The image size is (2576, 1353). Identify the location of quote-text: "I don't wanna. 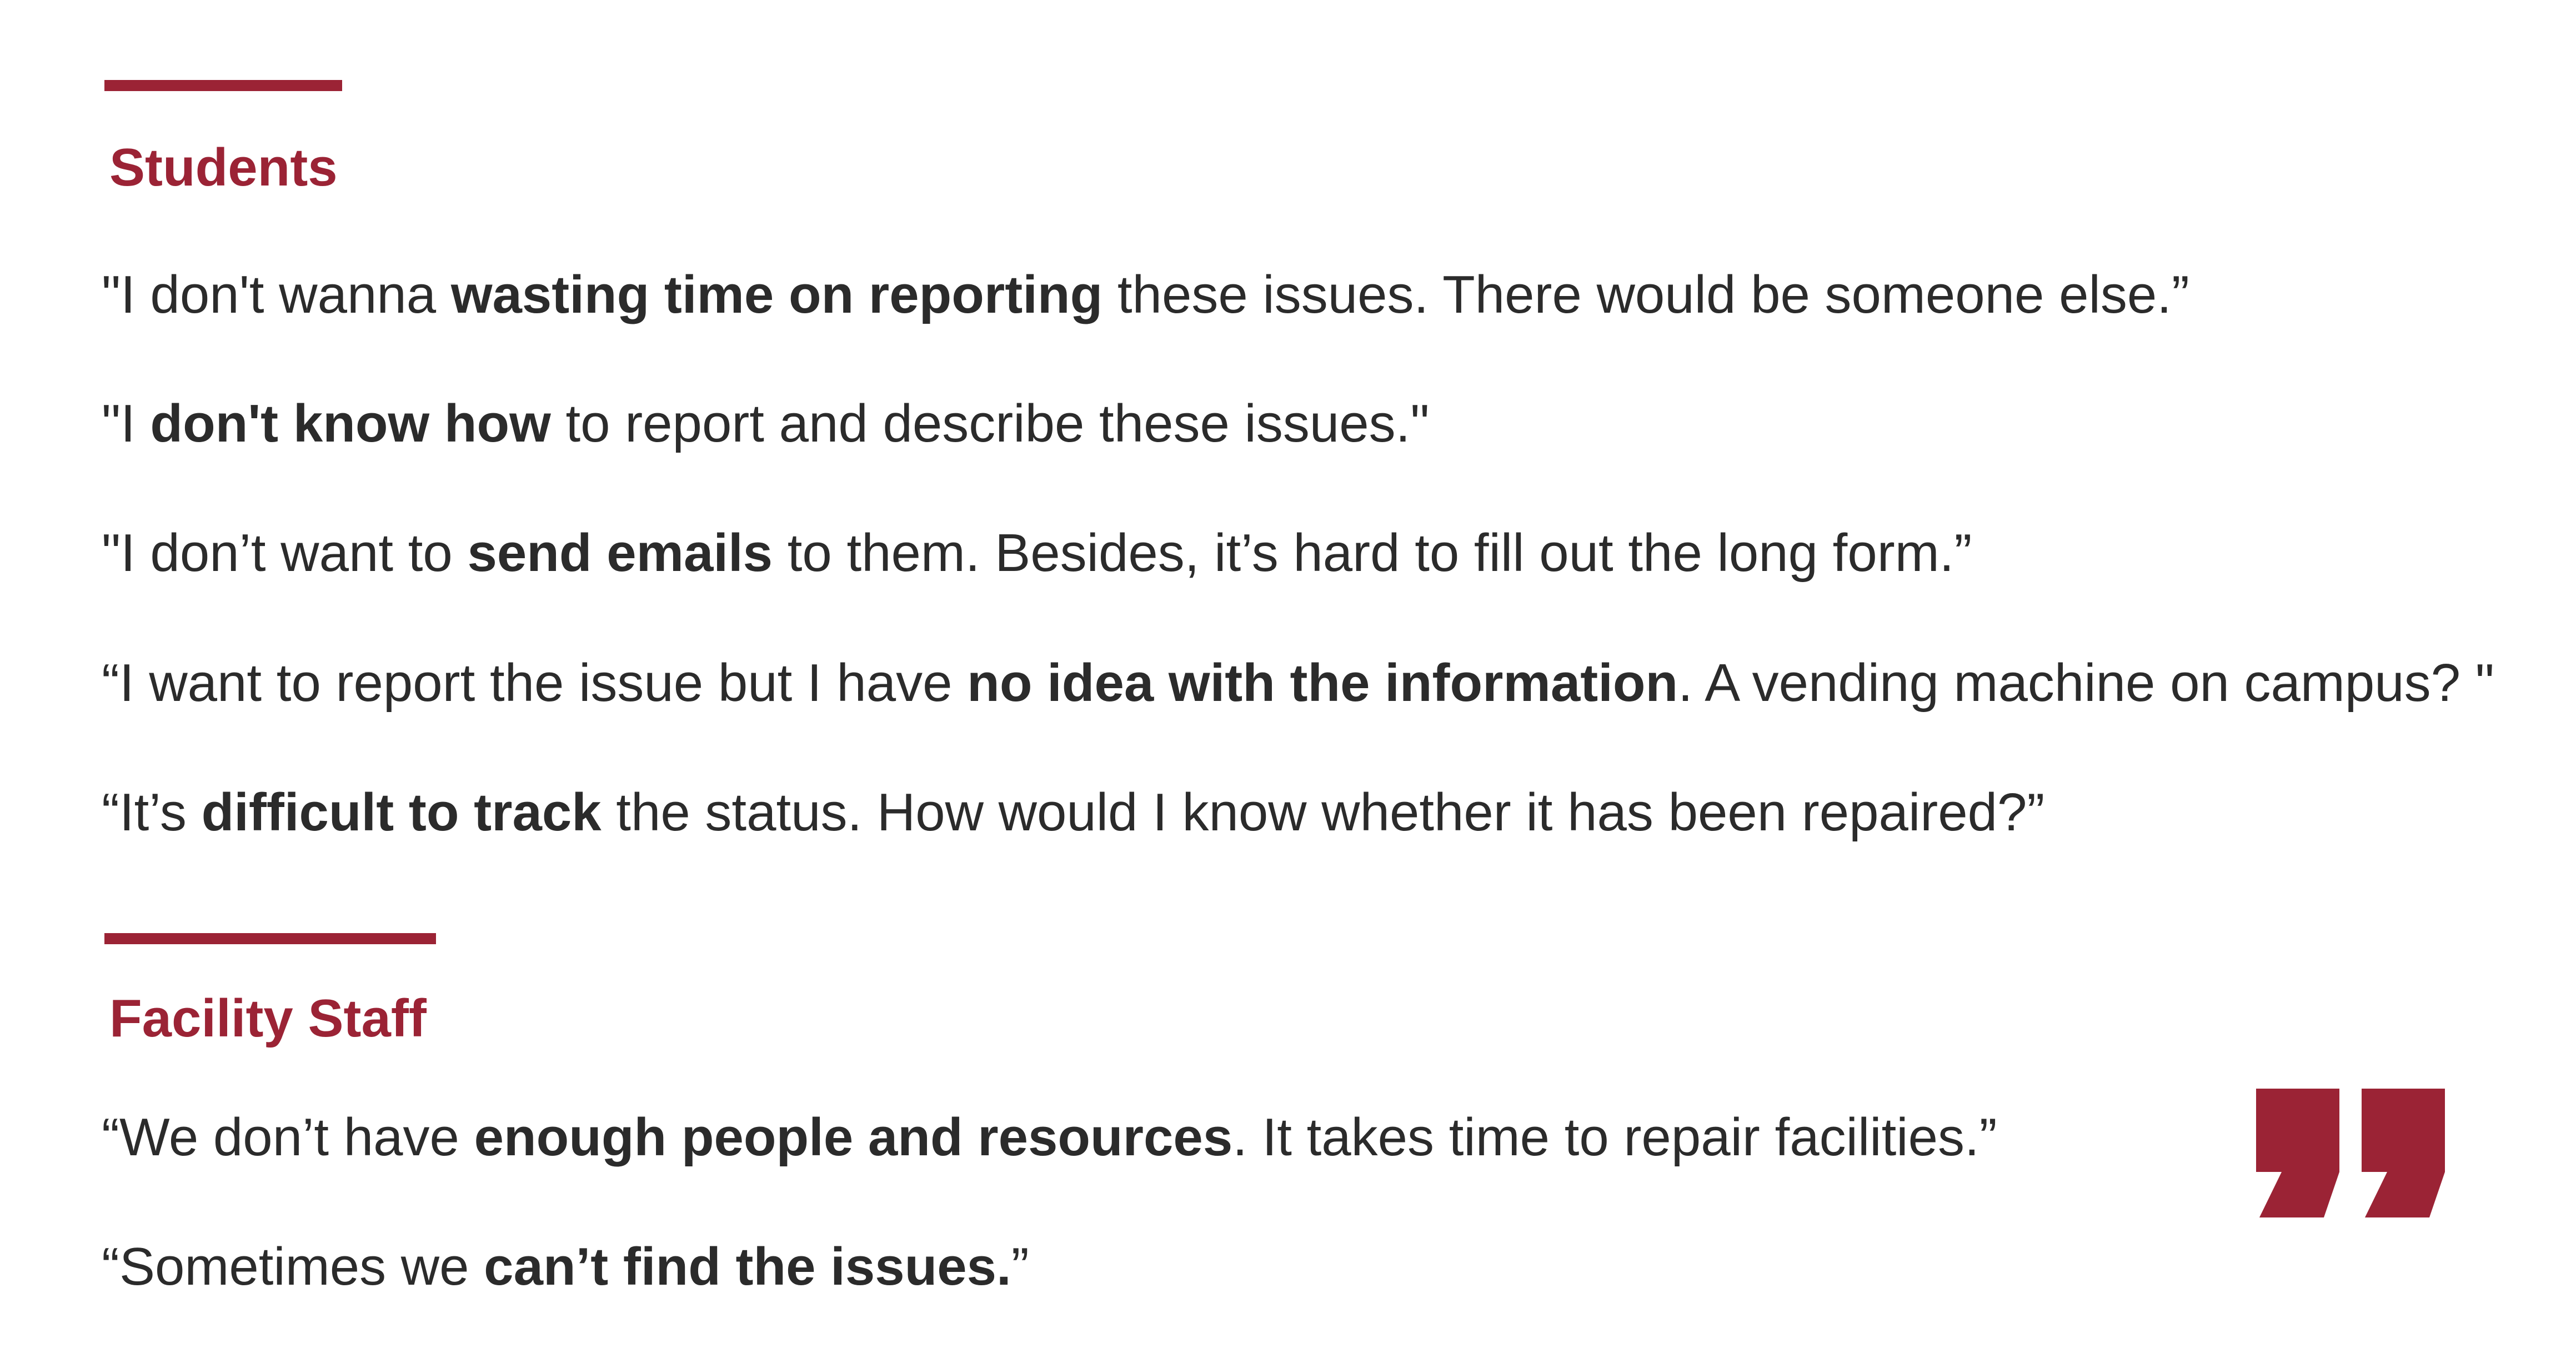
(277, 294).